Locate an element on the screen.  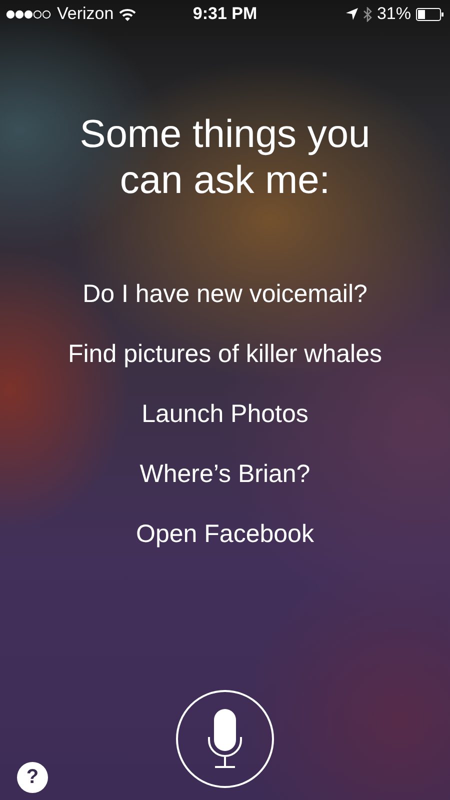
suggestion-text: Where’s Brian? is located at coordinates (225, 474).